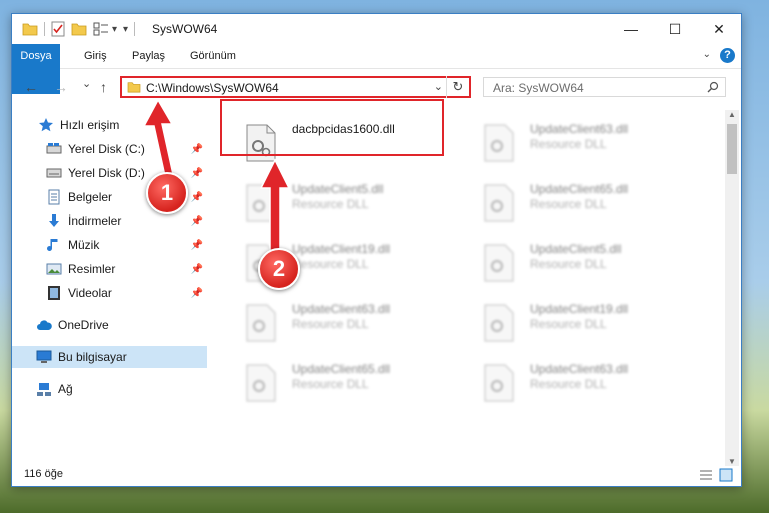 This screenshot has height=513, width=769. I want to click on sidebar-item-videos: Videolar 📌, so click(109, 293).